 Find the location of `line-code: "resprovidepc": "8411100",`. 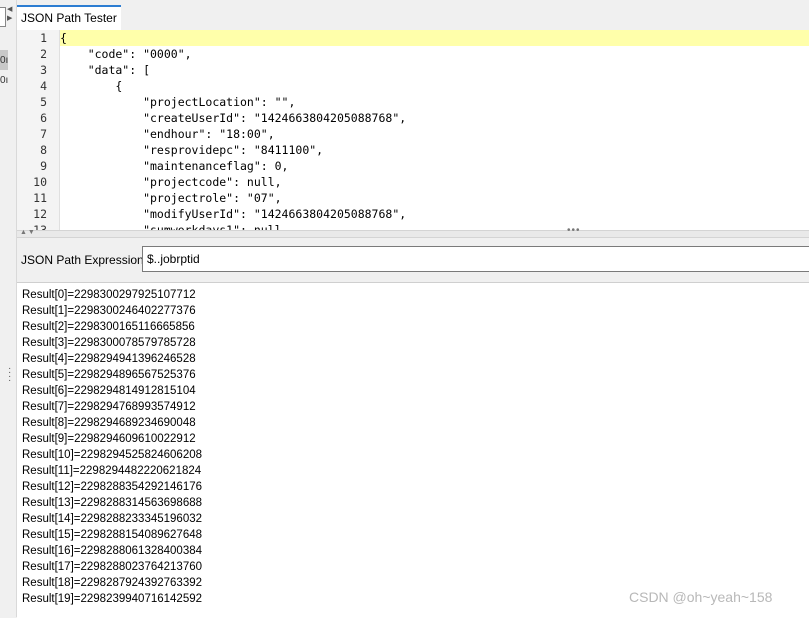

line-code: "resprovidepc": "8411100", is located at coordinates (192, 150).